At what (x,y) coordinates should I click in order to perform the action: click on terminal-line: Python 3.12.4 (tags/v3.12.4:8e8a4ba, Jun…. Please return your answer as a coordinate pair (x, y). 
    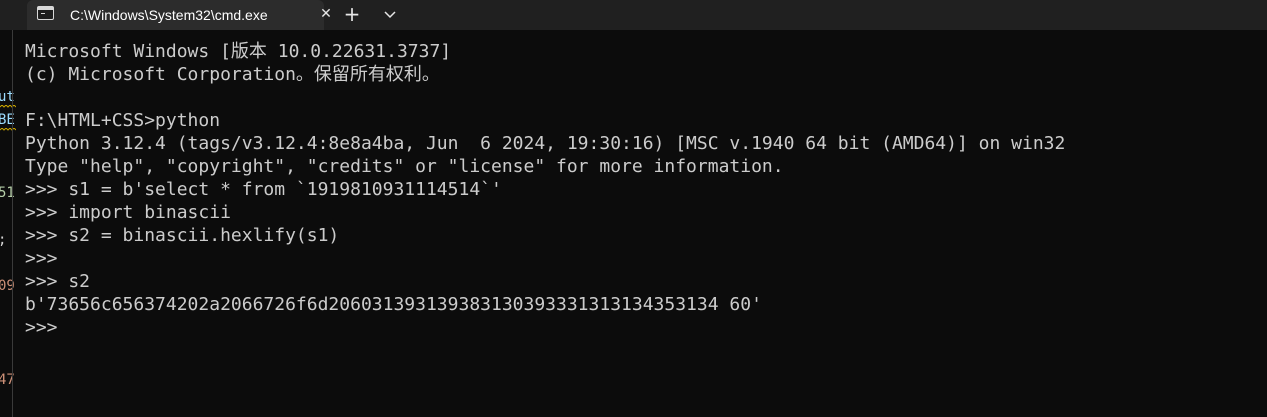
    Looking at the image, I should click on (545, 143).